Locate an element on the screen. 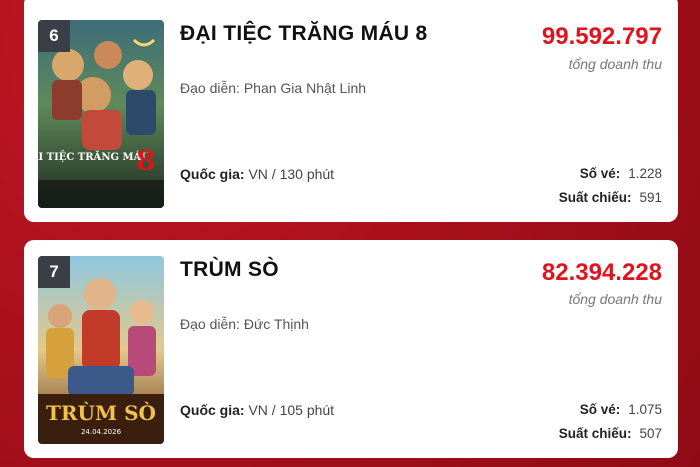 This screenshot has height=467, width=700. director-info: Đạo diễn: Đức Thịnh is located at coordinates (244, 324).